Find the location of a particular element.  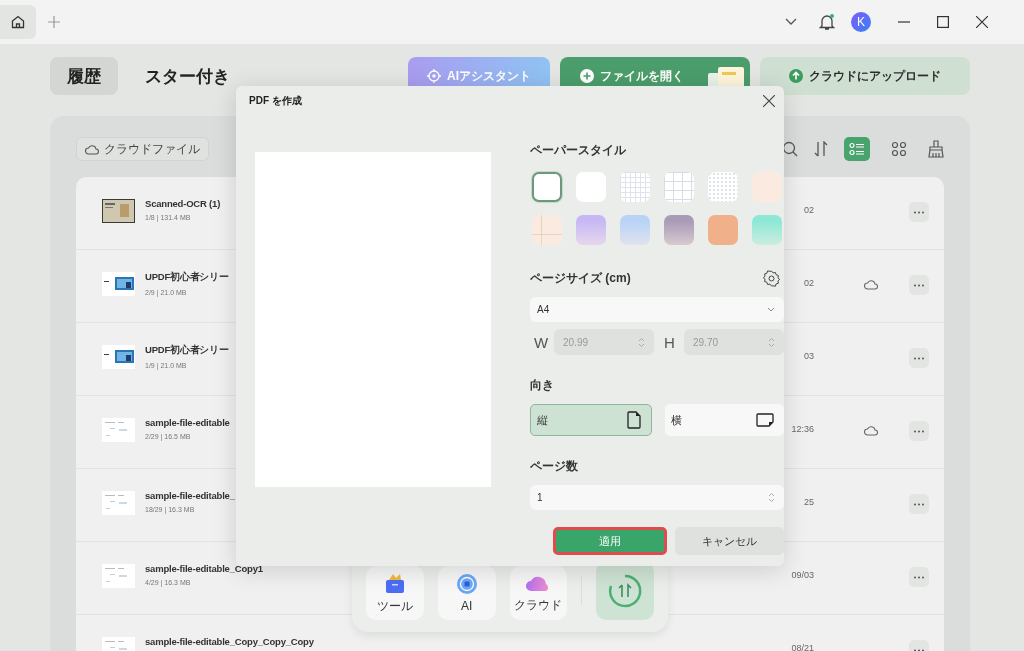

section-label: ページサイズ (cm) is located at coordinates (580, 278).